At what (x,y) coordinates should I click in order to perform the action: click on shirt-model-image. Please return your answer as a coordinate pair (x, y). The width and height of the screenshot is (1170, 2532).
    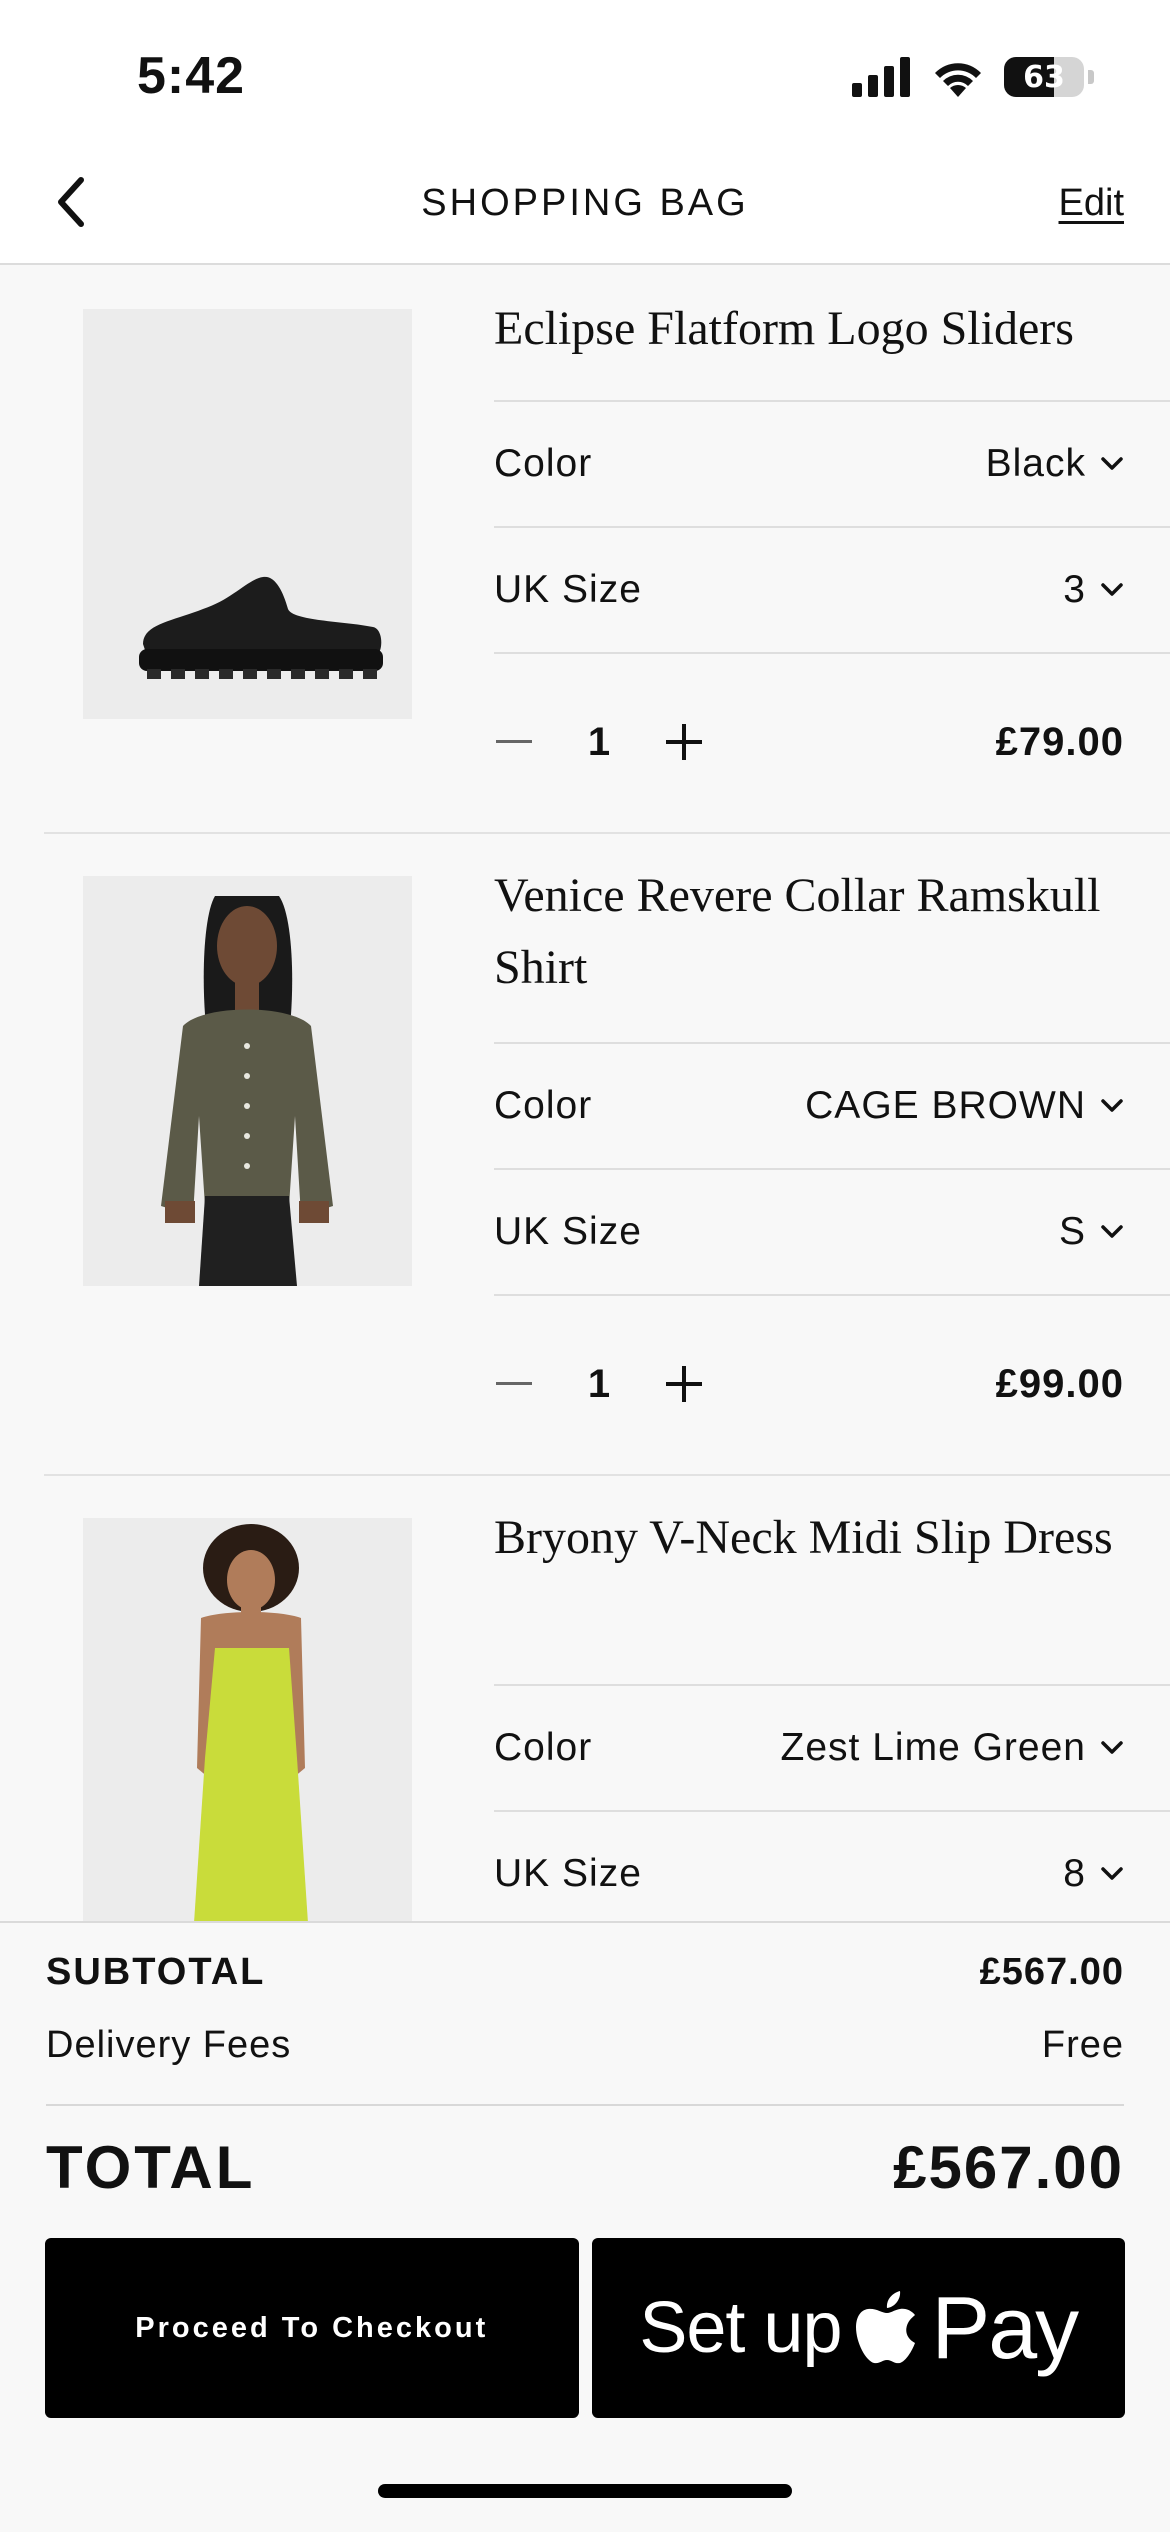
    Looking at the image, I should click on (247, 1081).